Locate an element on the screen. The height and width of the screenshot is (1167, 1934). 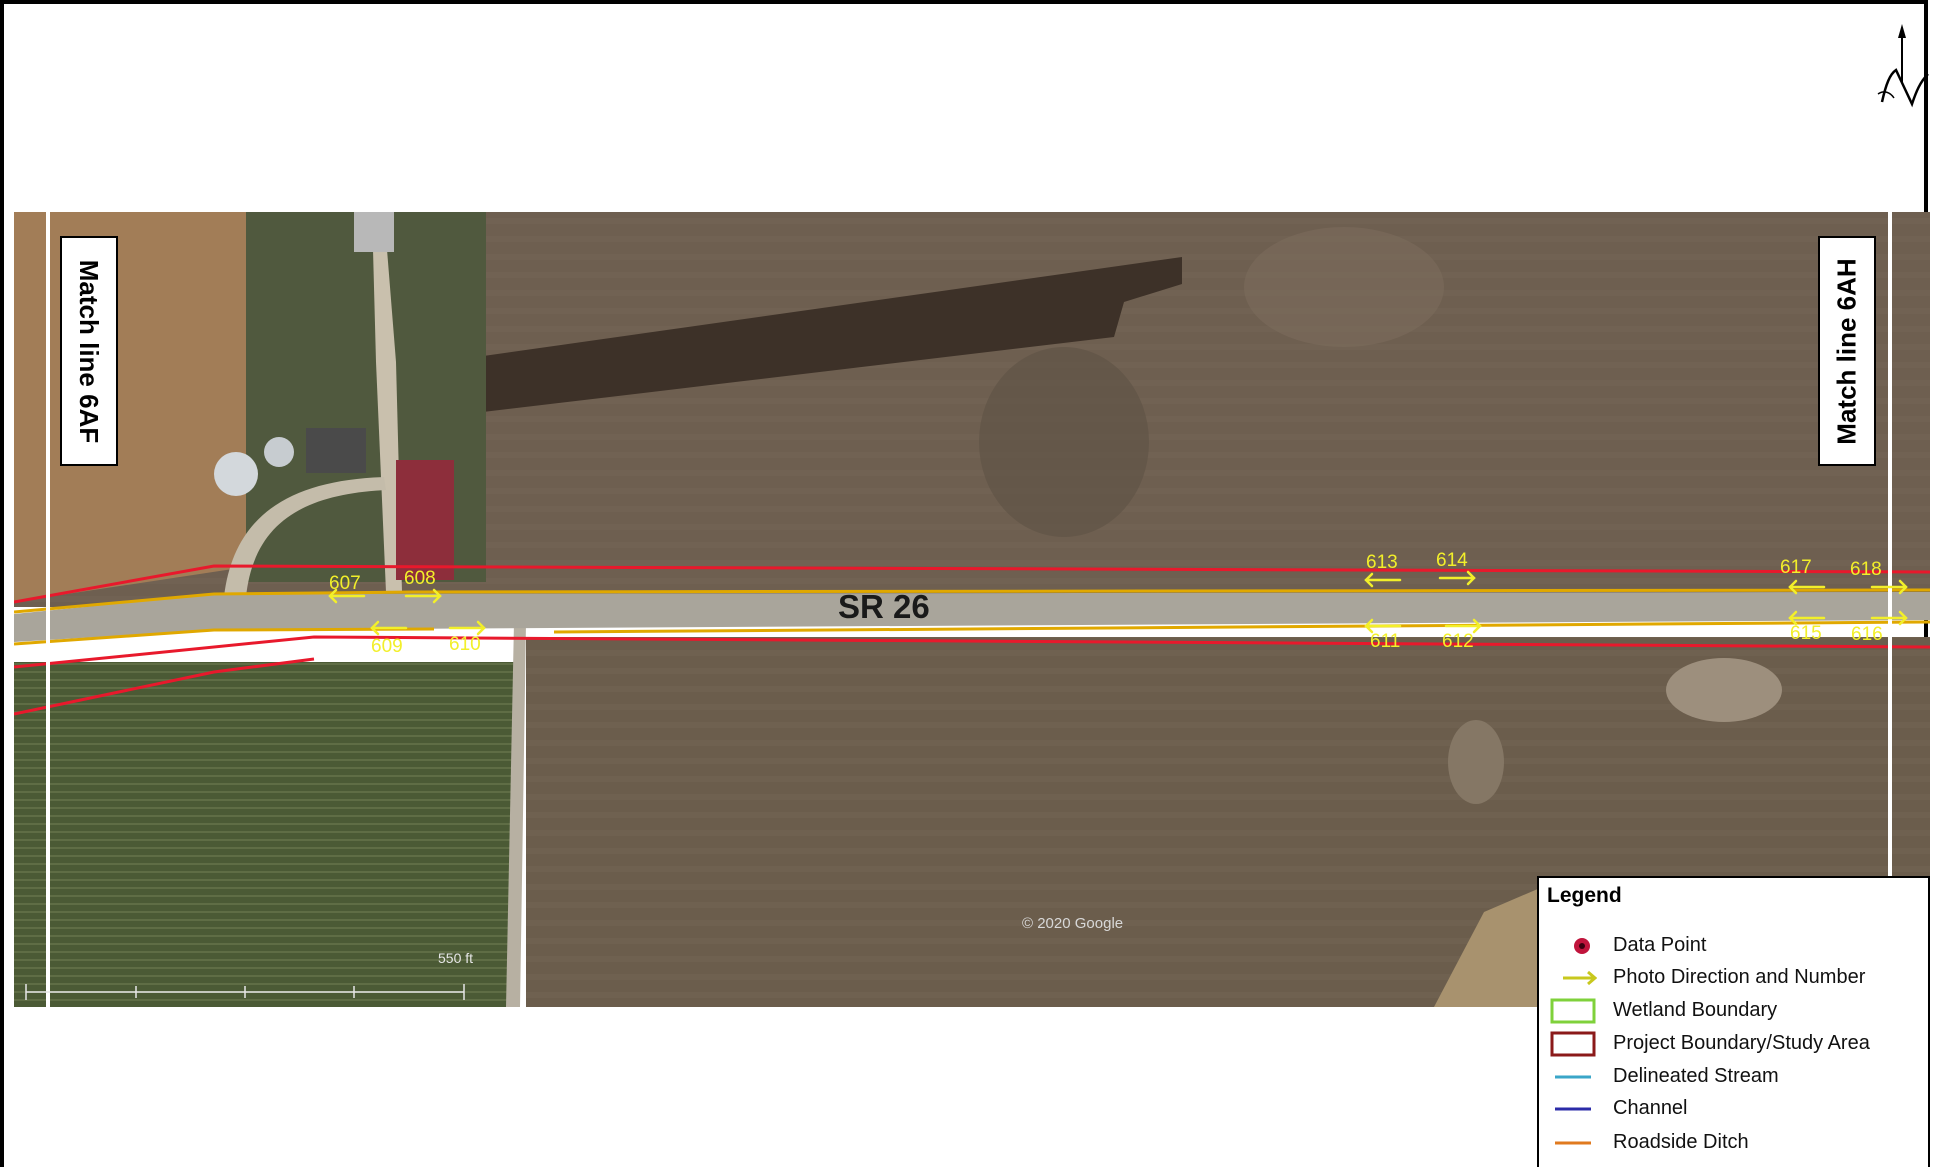
photo-number-613: 613 is located at coordinates (1382, 562).